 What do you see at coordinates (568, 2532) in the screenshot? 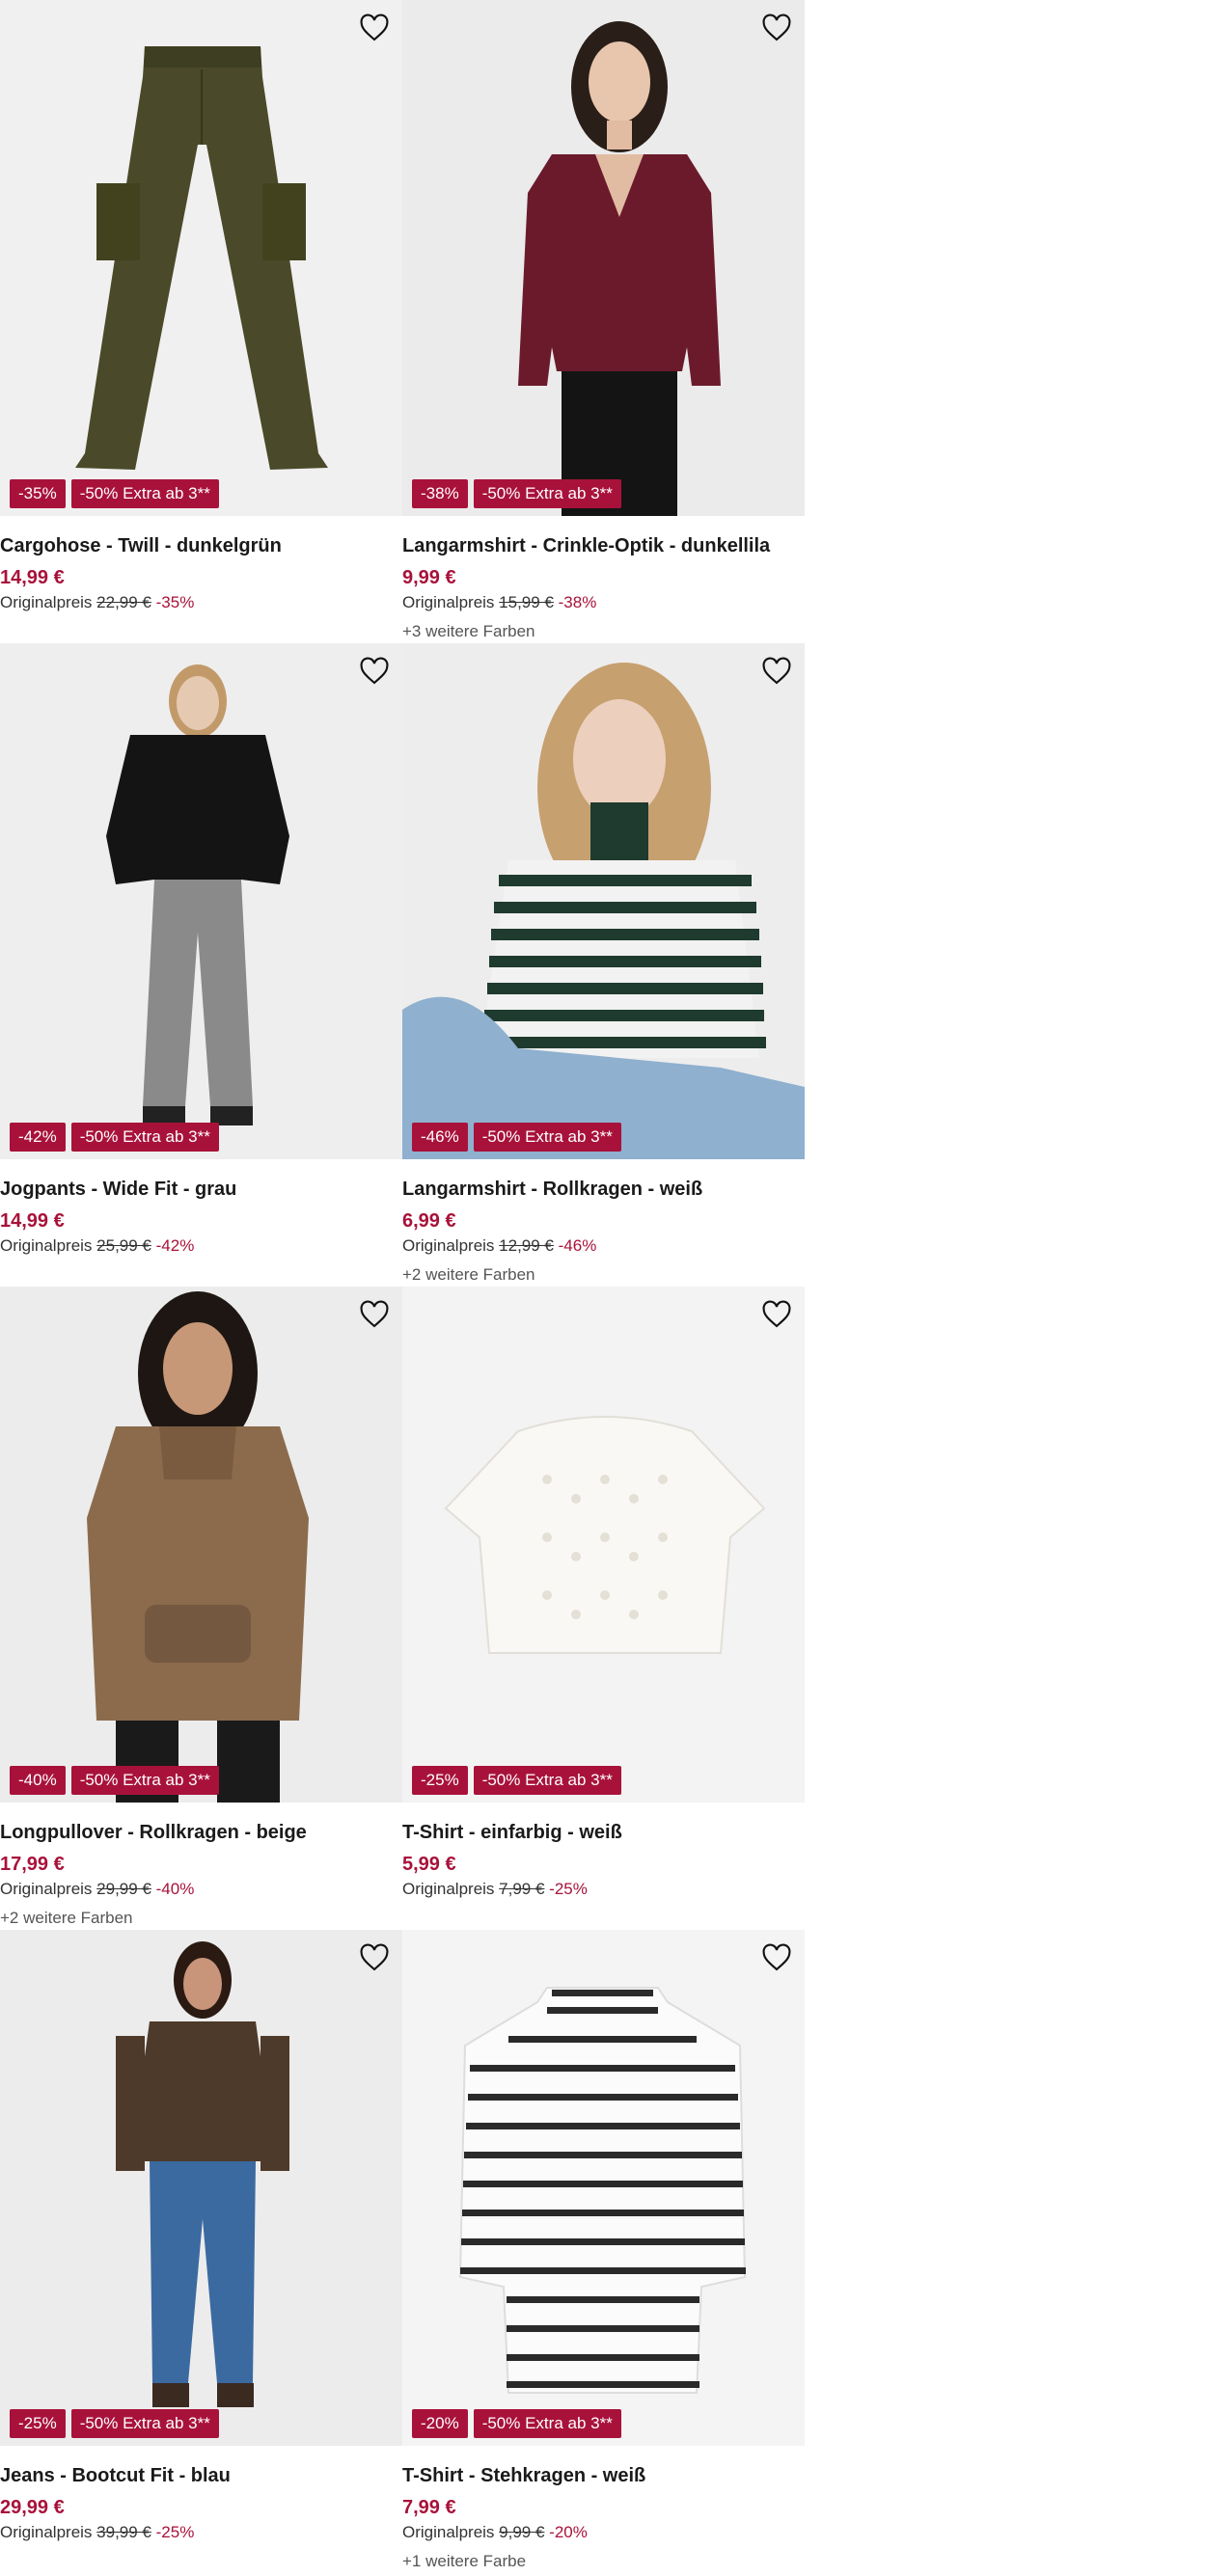
I see `discount-percent: -20%` at bounding box center [568, 2532].